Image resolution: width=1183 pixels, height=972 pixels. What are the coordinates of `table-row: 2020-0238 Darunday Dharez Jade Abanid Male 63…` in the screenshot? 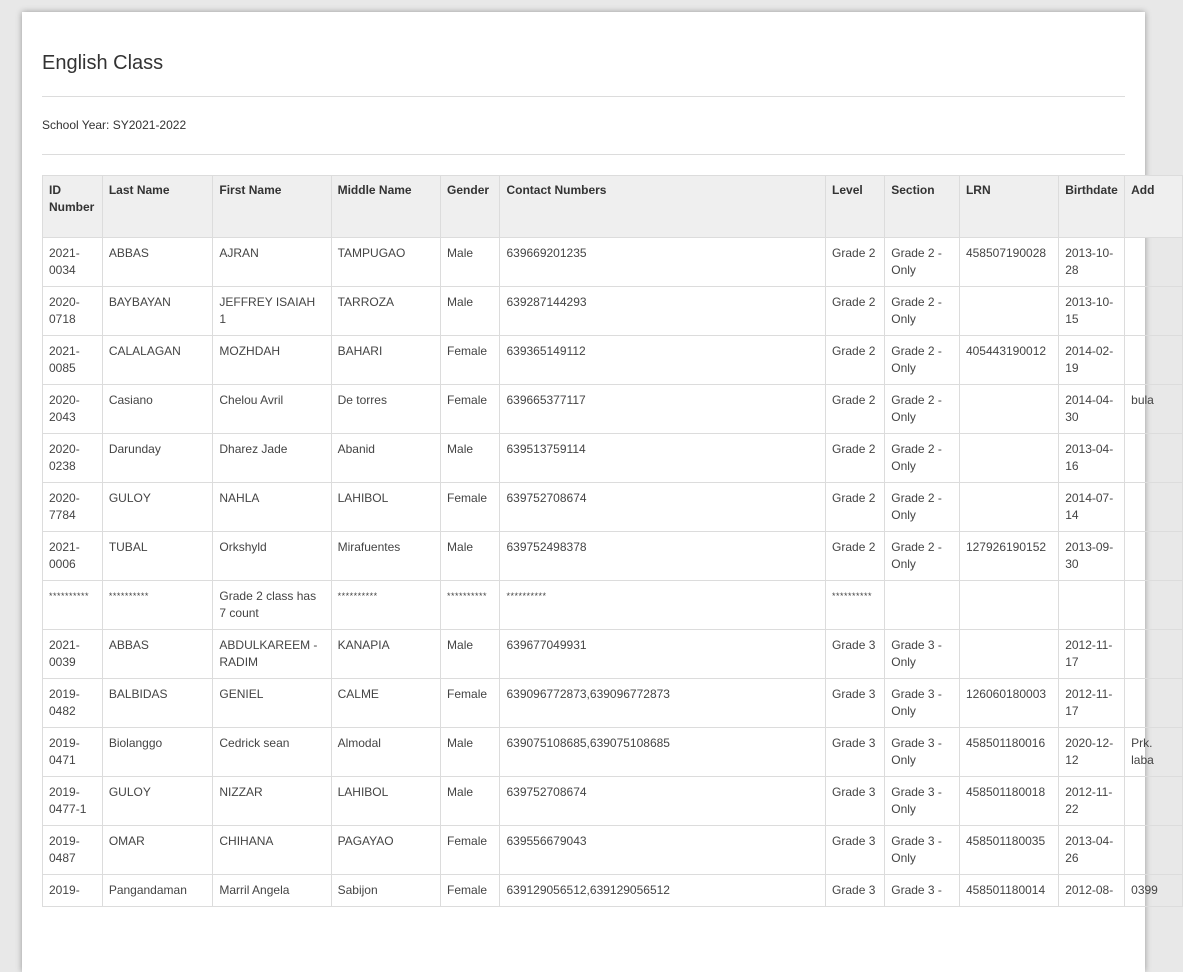 It's located at (612, 458).